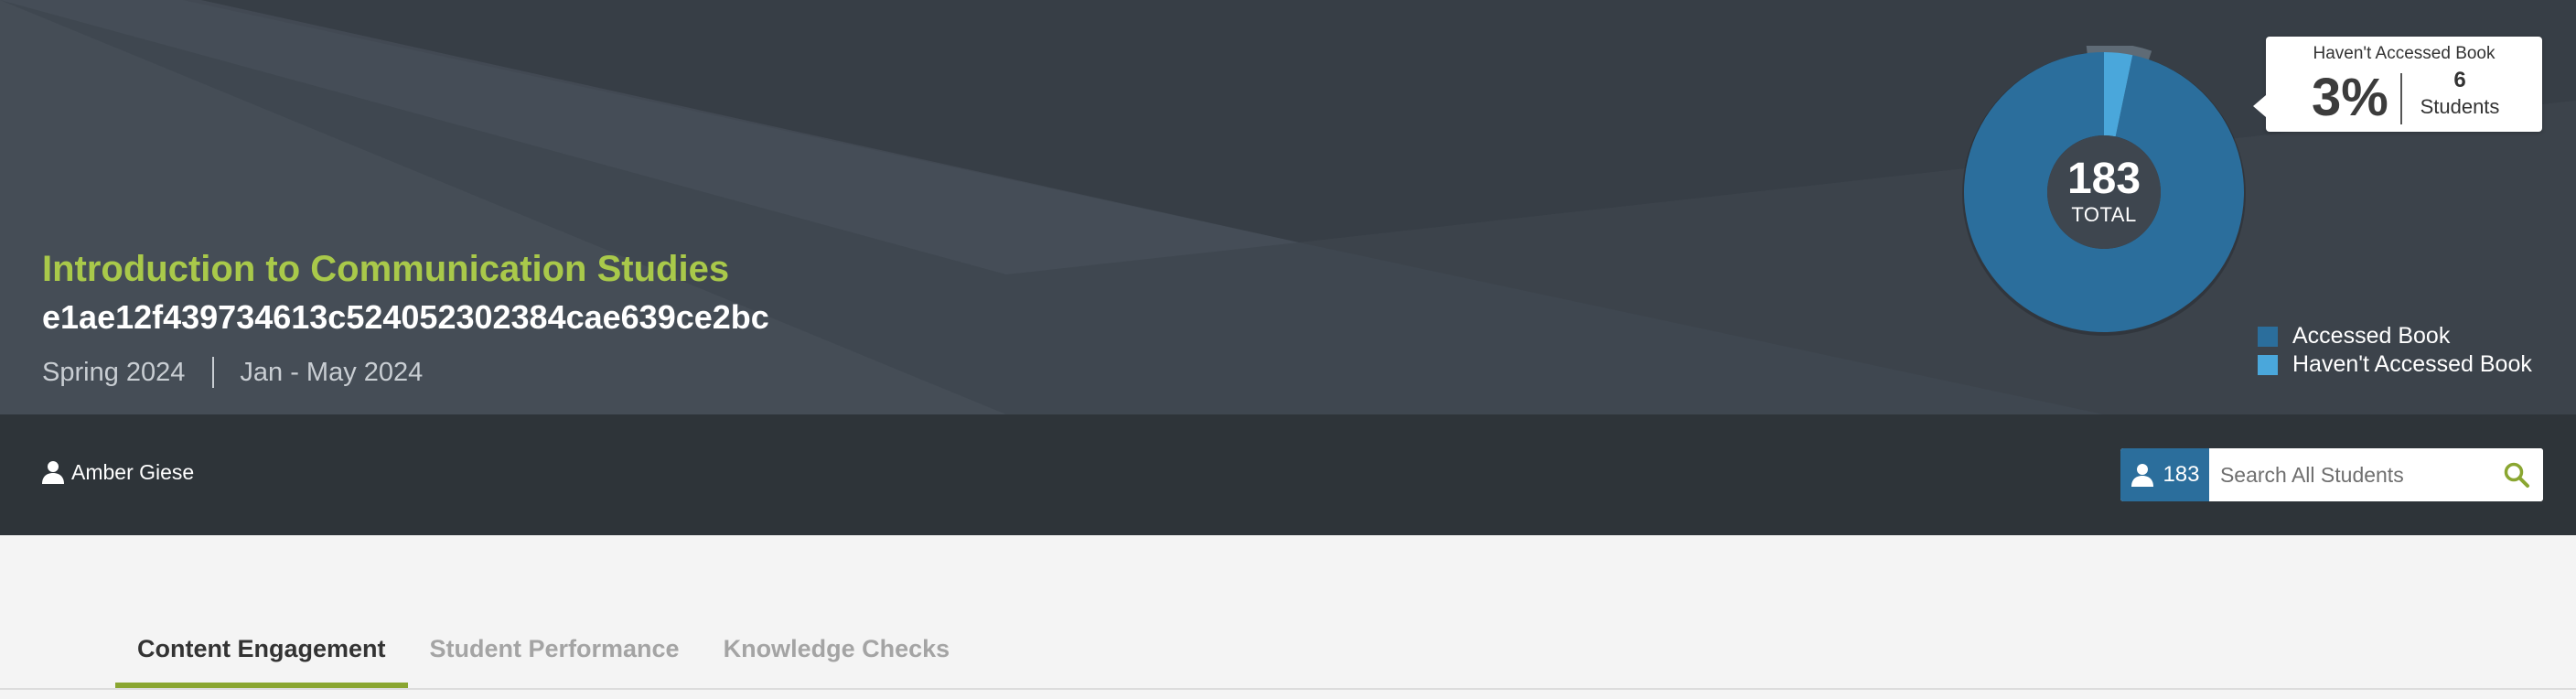 This screenshot has width=2576, height=699. I want to click on tooltip-divider, so click(2401, 98).